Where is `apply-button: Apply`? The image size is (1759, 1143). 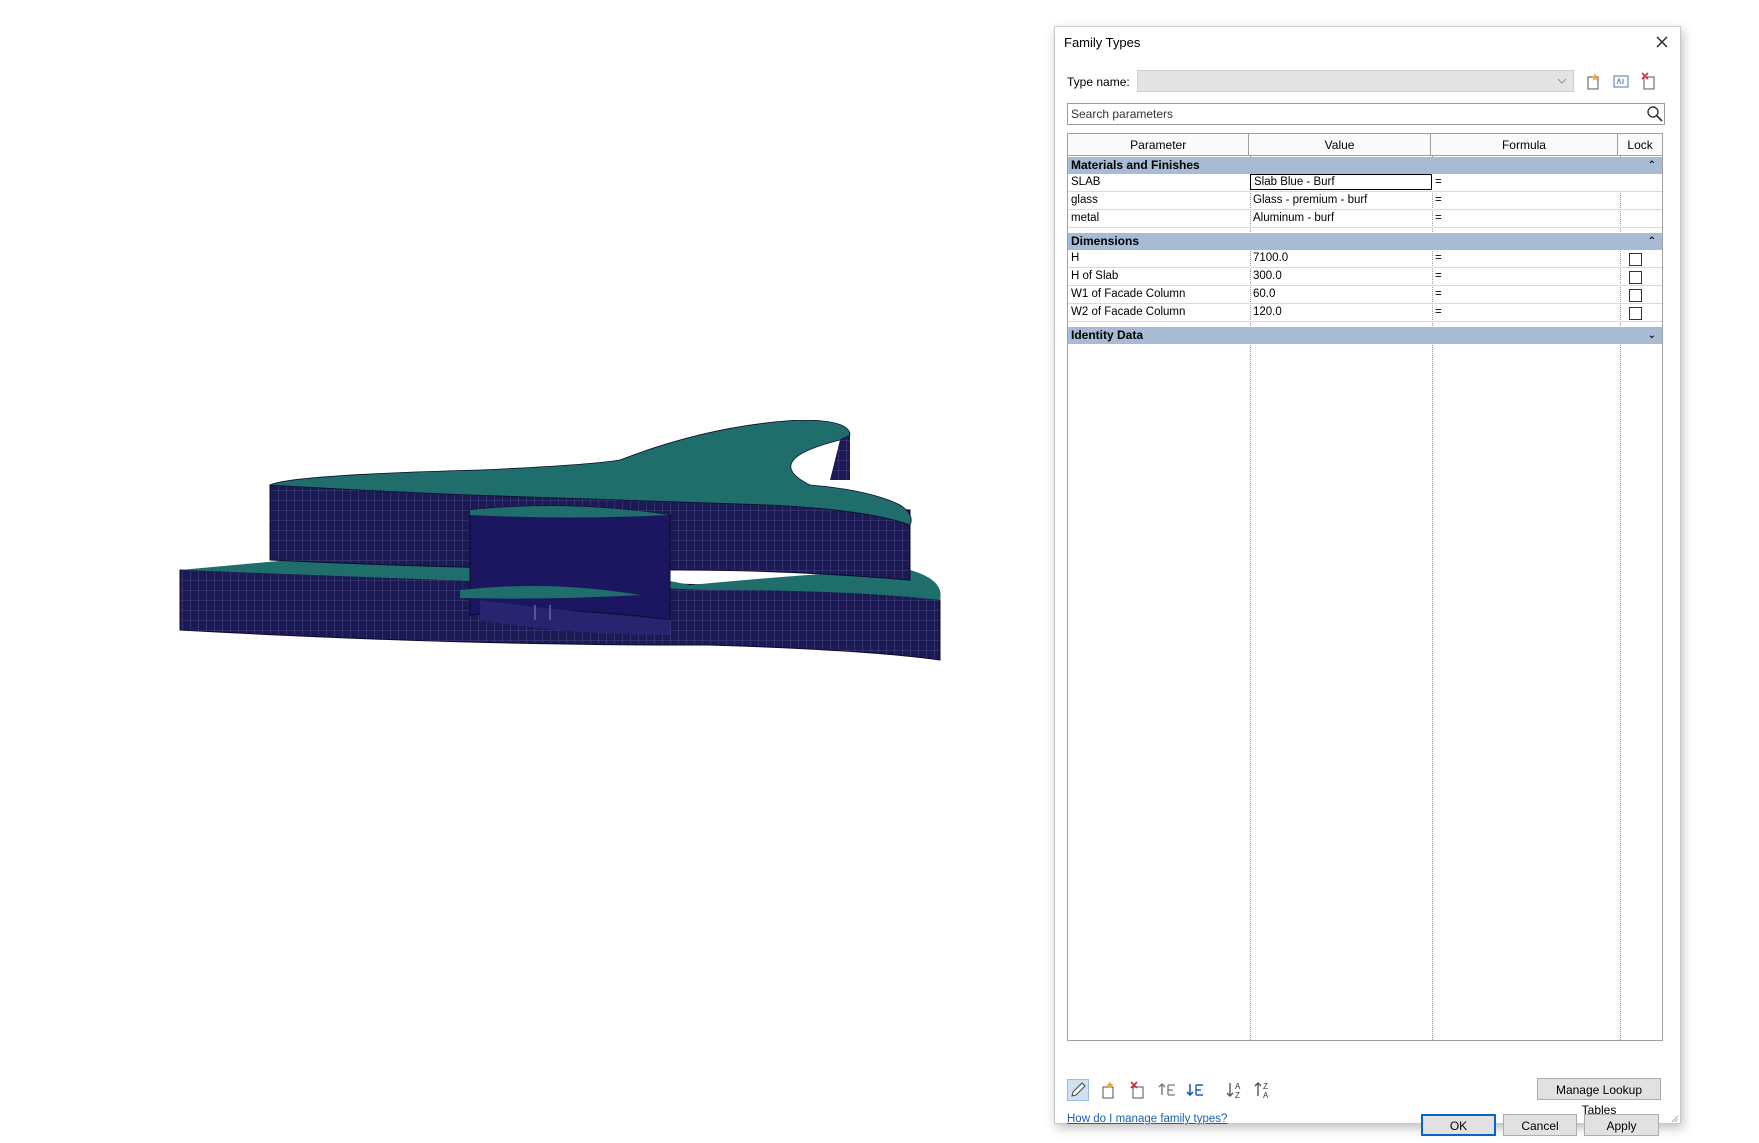 apply-button: Apply is located at coordinates (1621, 1125).